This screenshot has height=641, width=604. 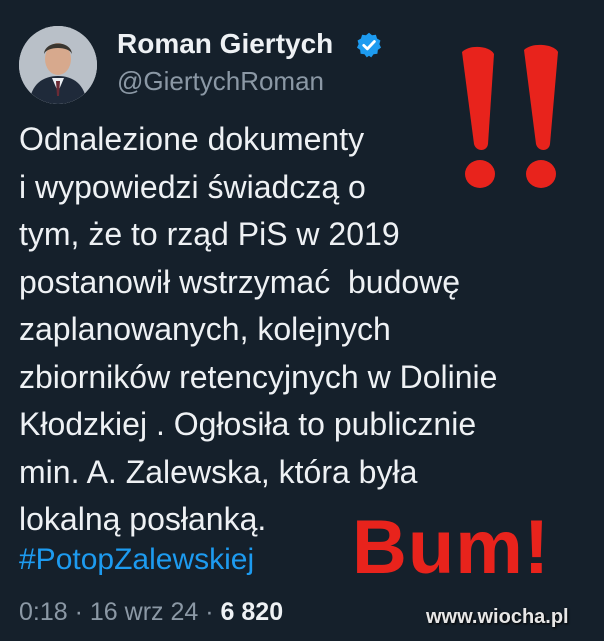 What do you see at coordinates (510, 116) in the screenshot?
I see `exclamation-marks-overlay: !!` at bounding box center [510, 116].